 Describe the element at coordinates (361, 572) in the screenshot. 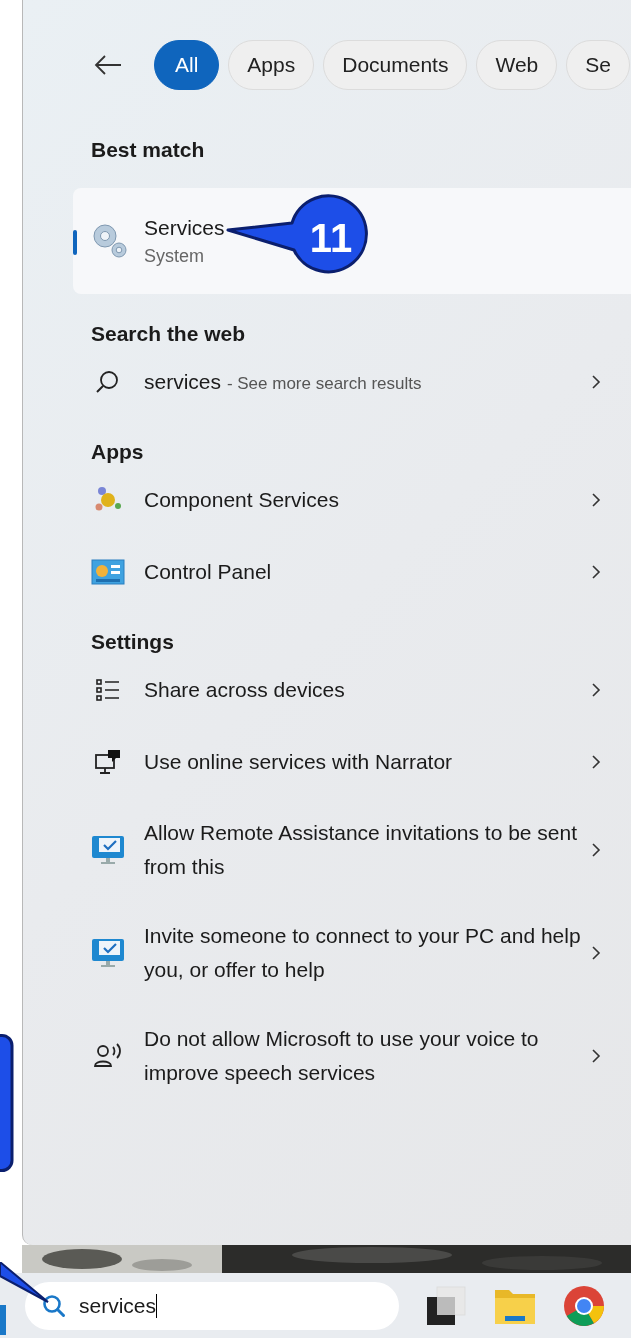

I see `app-result: Control Panel` at that location.